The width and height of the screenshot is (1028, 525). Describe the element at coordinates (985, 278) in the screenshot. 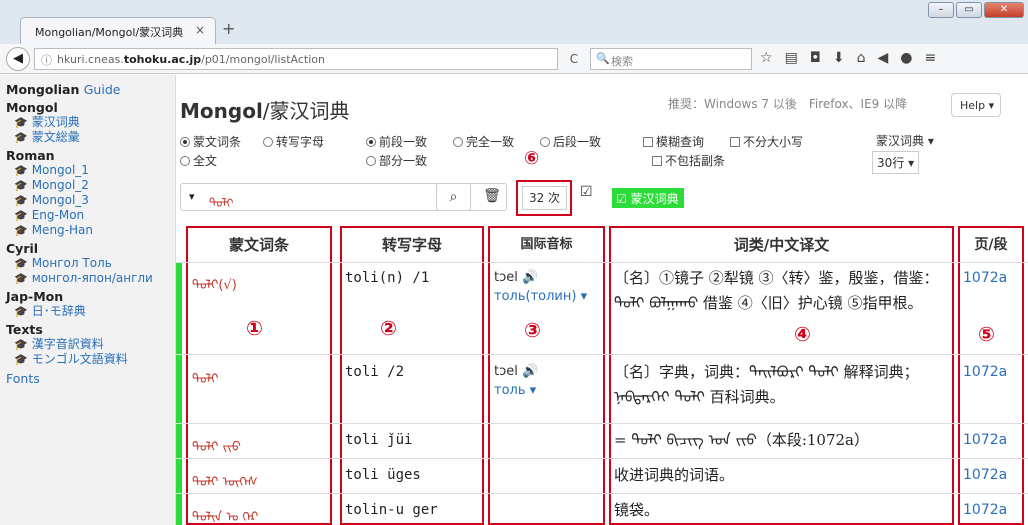

I see `row1-page: 1072a` at that location.